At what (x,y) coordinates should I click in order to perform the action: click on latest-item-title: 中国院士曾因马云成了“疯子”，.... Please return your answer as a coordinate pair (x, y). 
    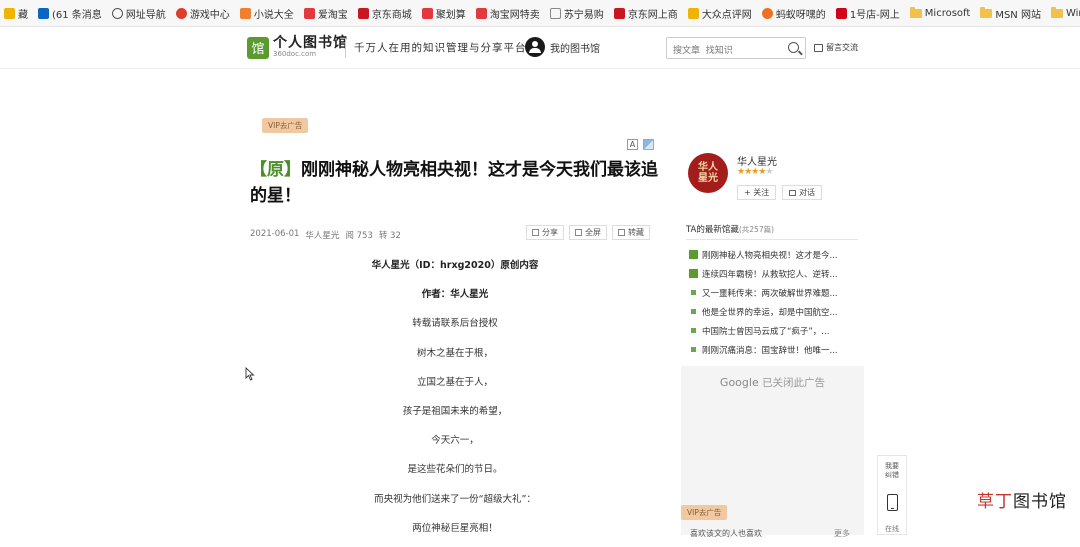
    Looking at the image, I should click on (766, 331).